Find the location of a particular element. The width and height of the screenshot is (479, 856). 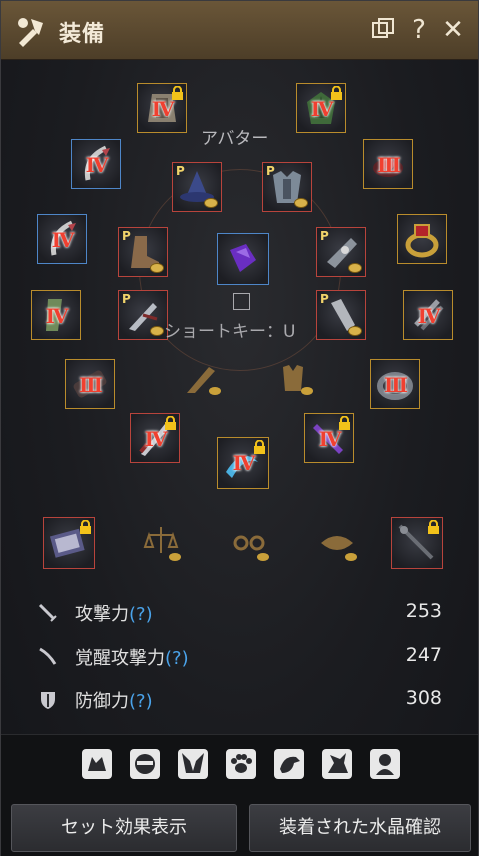

alchemy-ghost-icon is located at coordinates (162, 544).